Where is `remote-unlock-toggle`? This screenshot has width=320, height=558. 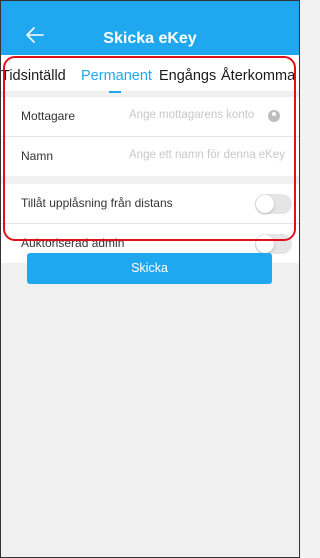 remote-unlock-toggle is located at coordinates (273, 204).